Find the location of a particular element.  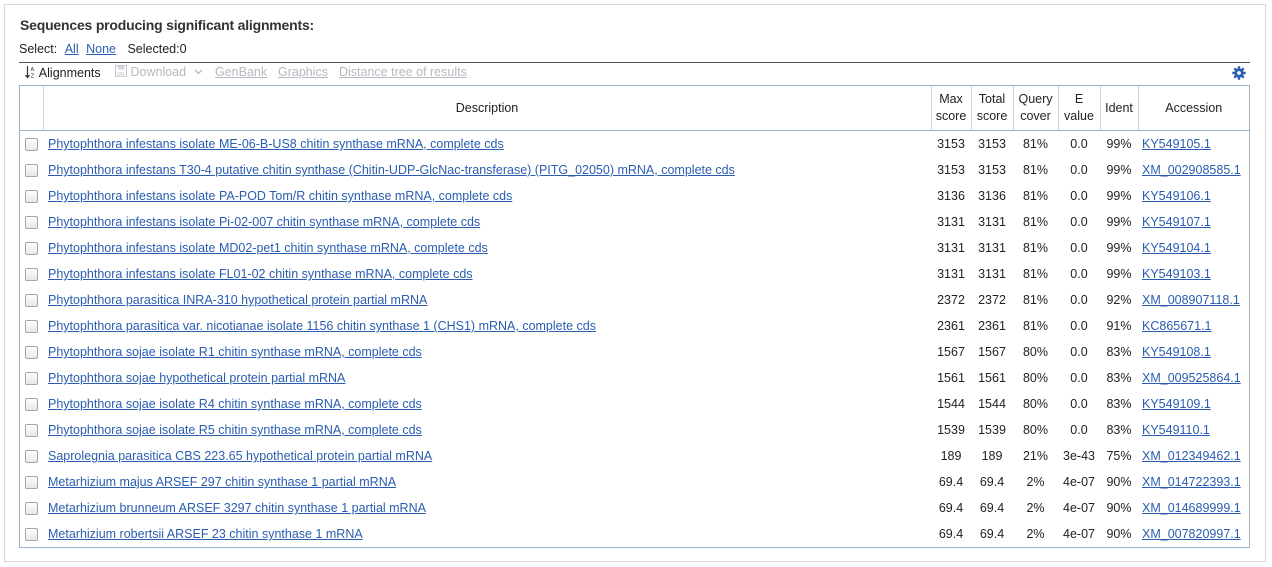

accession-link: KY549104.1 is located at coordinates (1176, 248).